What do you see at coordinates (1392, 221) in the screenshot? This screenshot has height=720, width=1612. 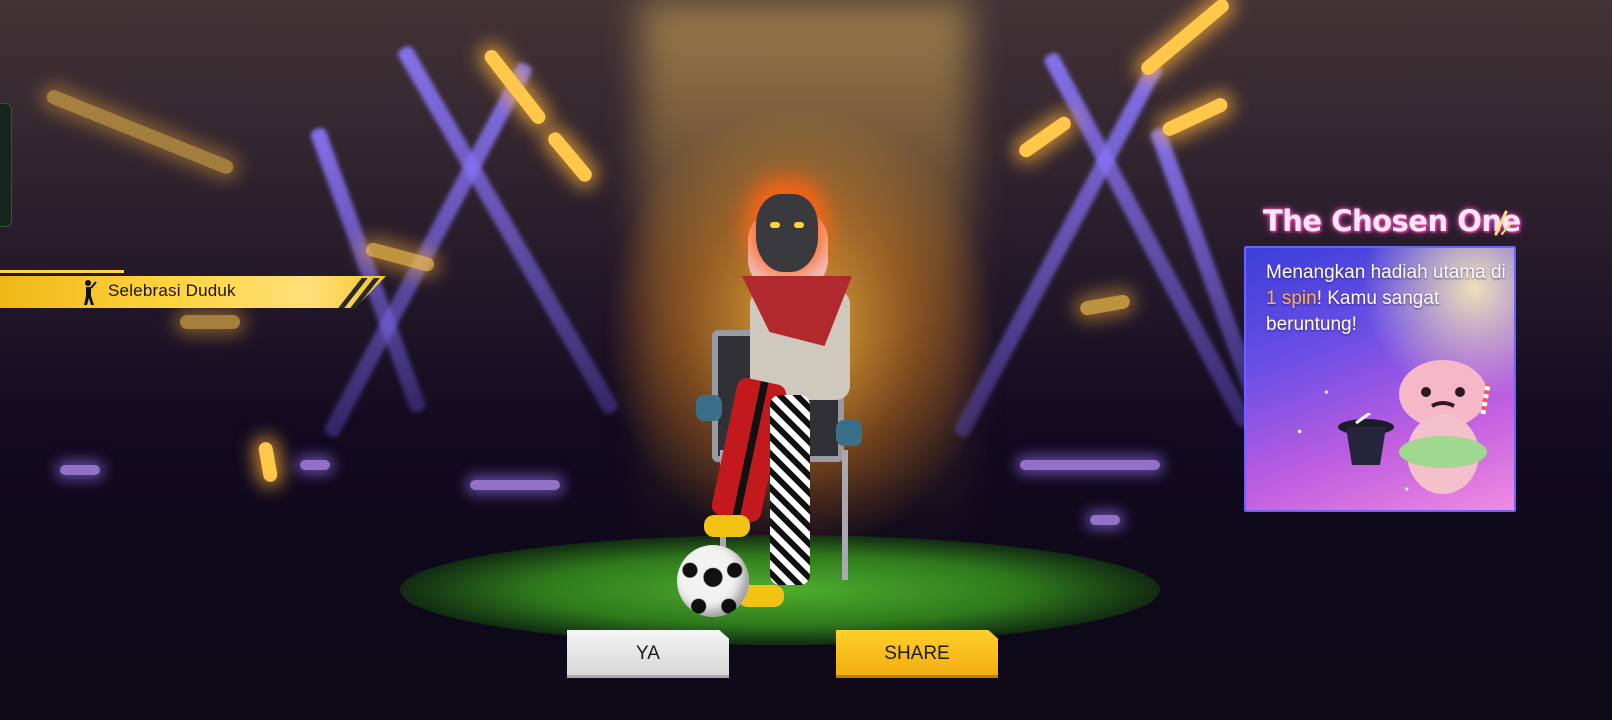 I see `reward-title: The Chosen One` at bounding box center [1392, 221].